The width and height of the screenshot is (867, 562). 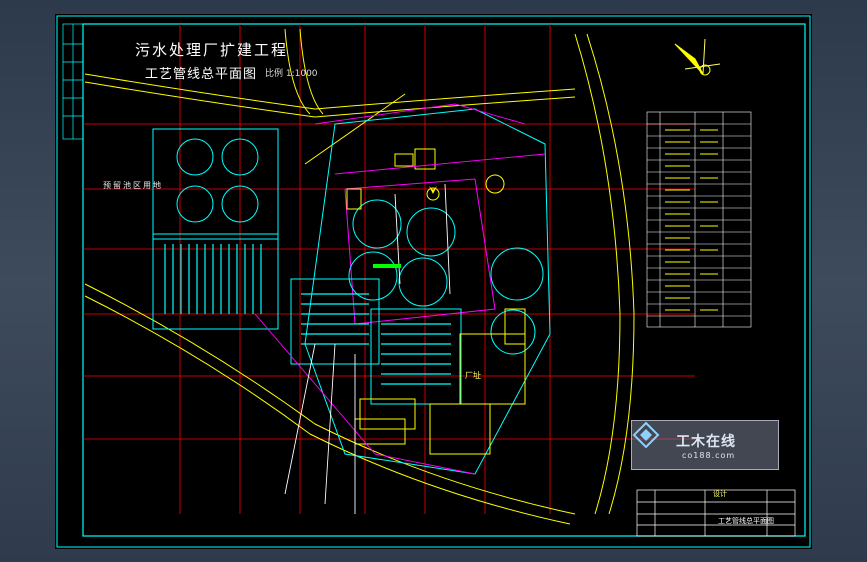 What do you see at coordinates (746, 521) in the screenshot?
I see `title-block-drawing-name: 工艺管线总平面图` at bounding box center [746, 521].